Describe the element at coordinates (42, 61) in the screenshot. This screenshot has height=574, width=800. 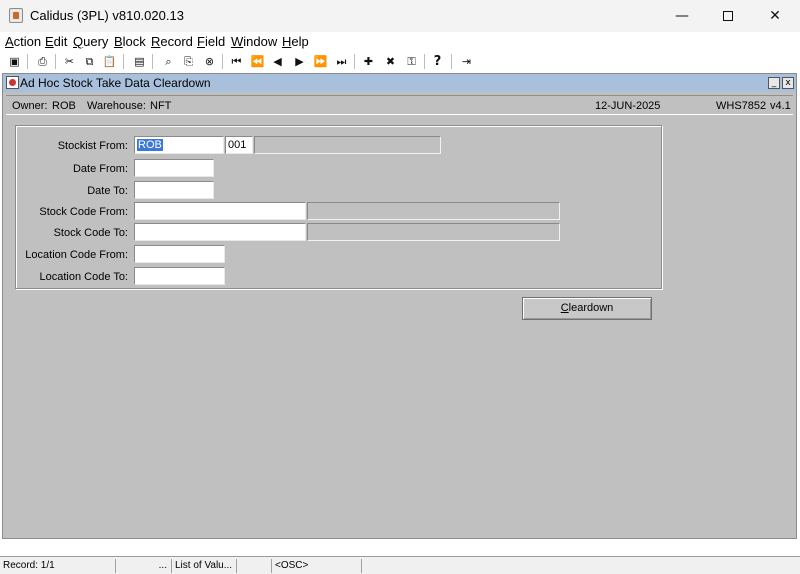
I see `print-icon: ⎙` at that location.